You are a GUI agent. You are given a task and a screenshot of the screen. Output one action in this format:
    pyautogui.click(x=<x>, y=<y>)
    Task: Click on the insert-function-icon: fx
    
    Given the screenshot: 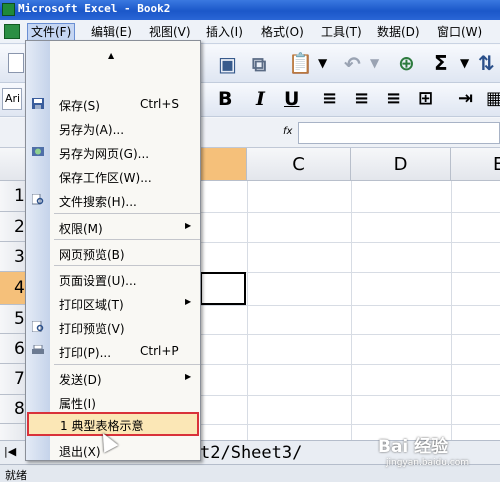 What is the action you would take?
    pyautogui.click(x=287, y=131)
    